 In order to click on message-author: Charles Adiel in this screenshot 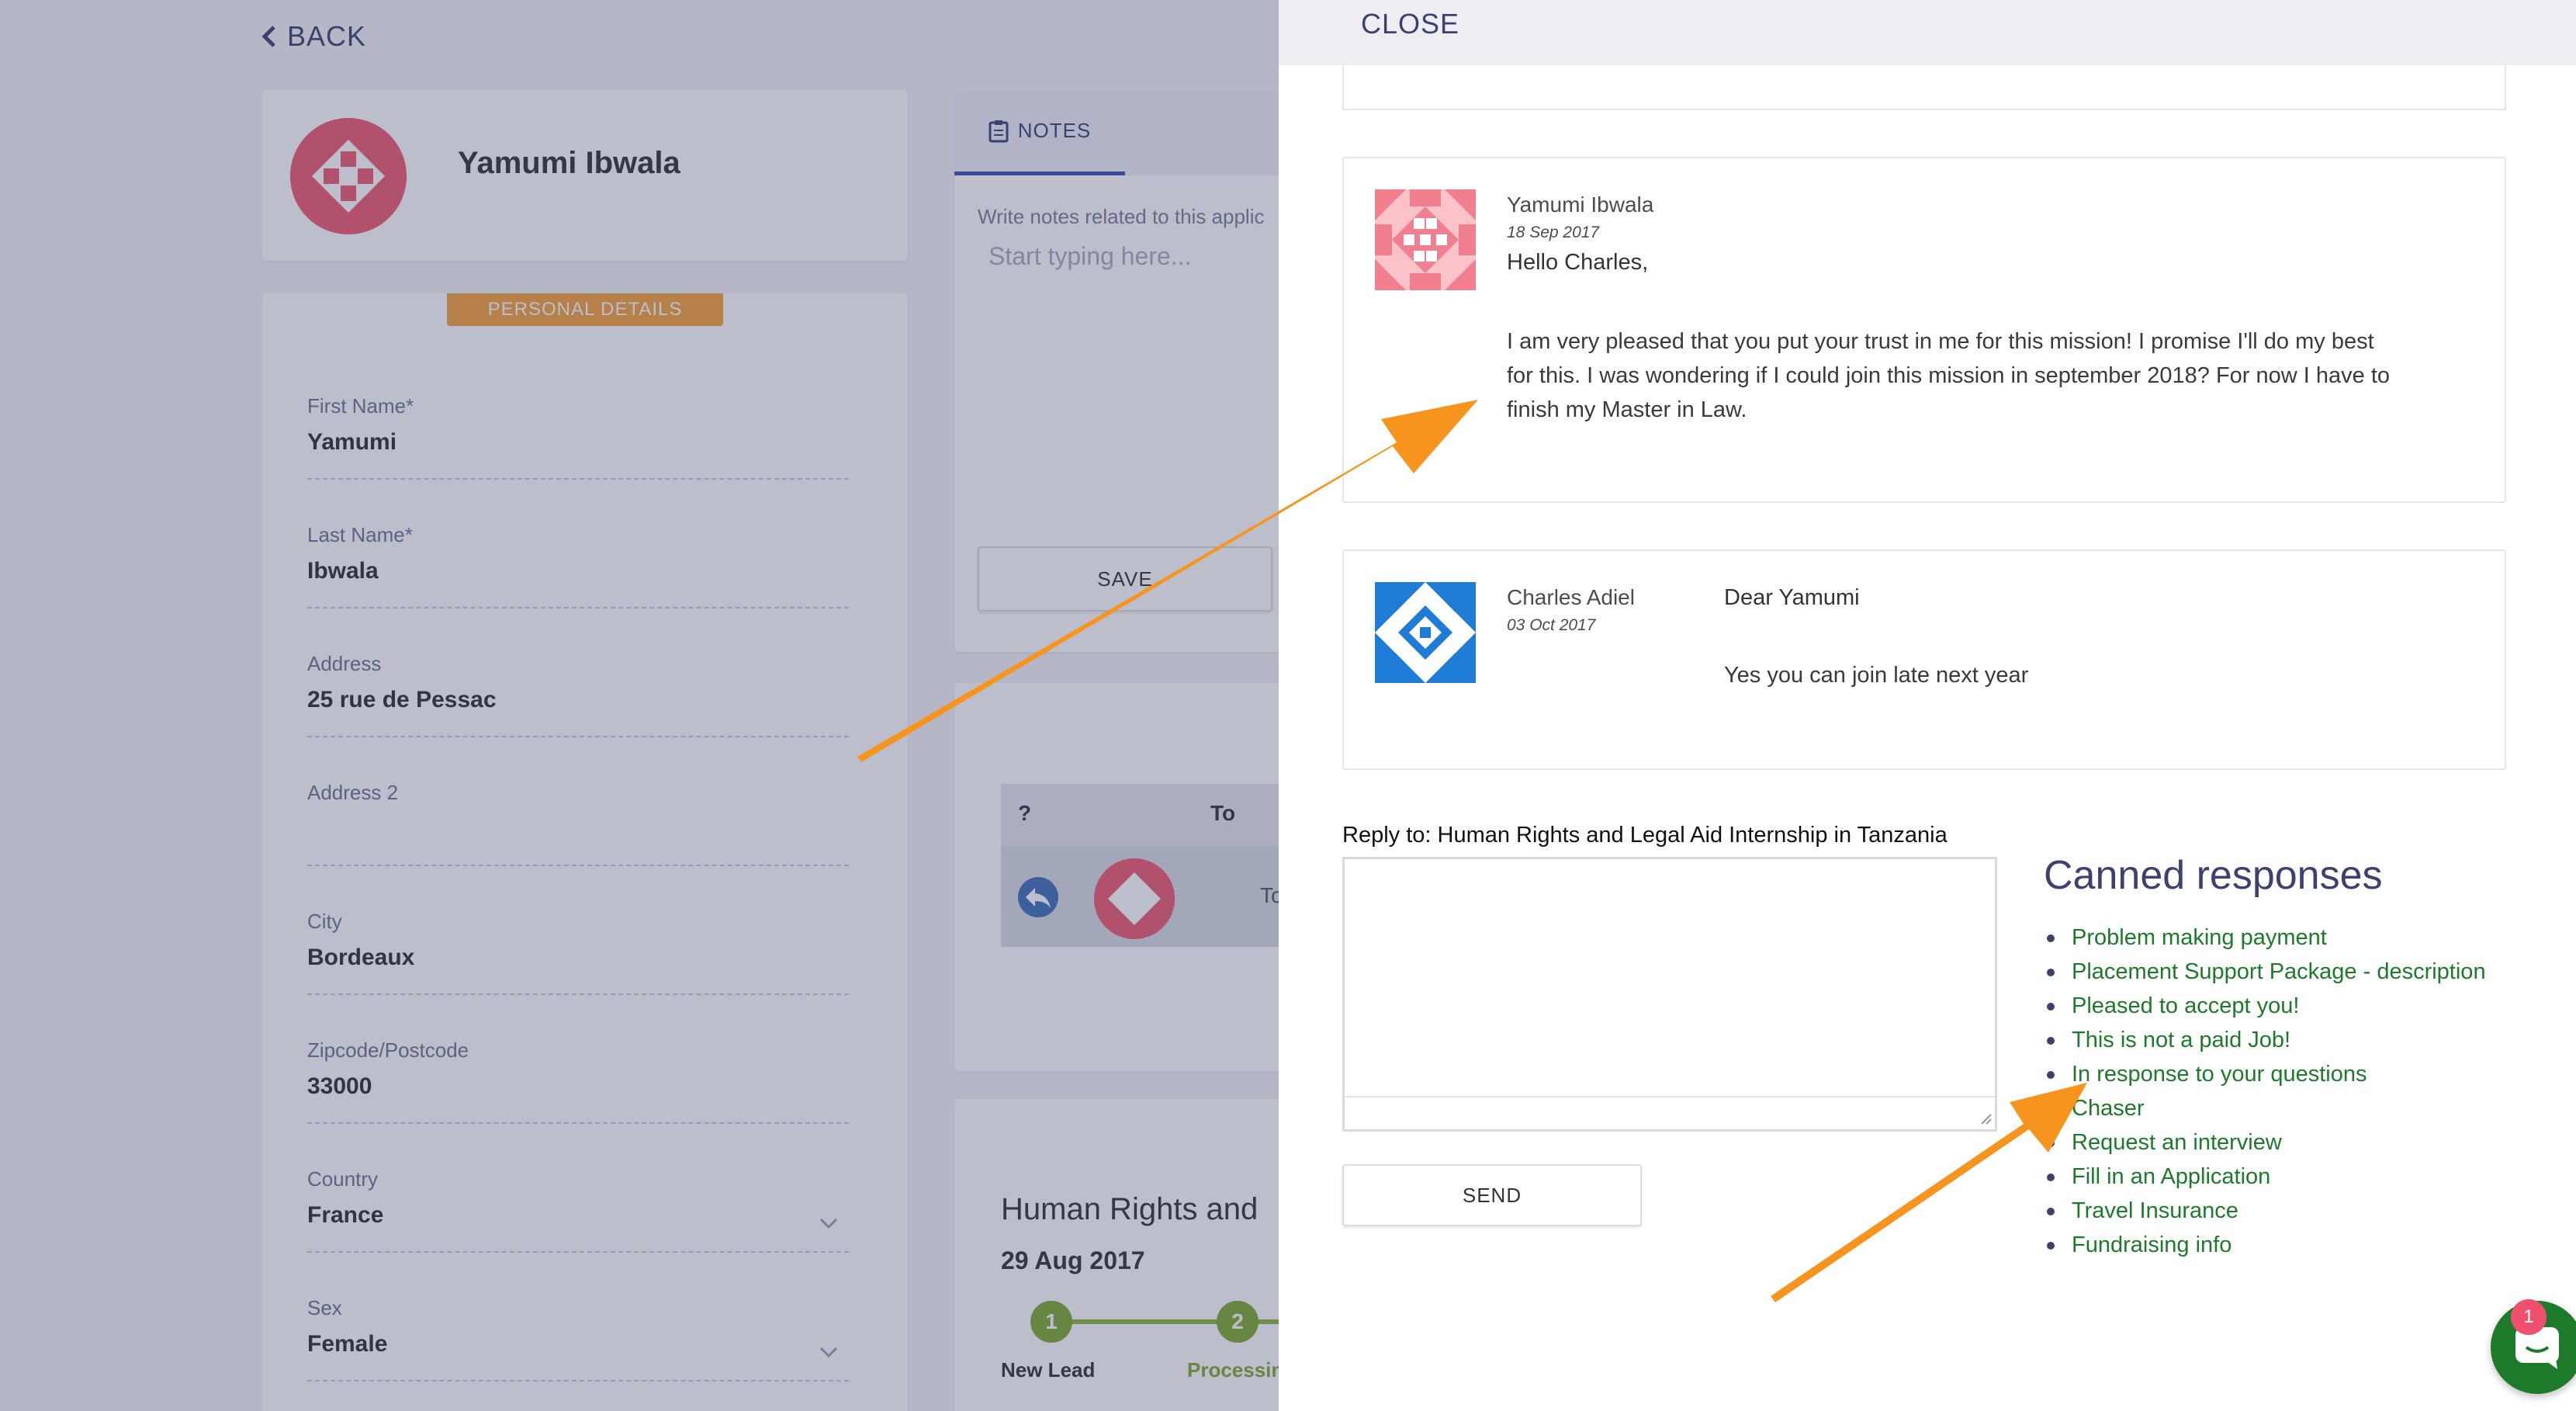, I will do `click(1571, 597)`.